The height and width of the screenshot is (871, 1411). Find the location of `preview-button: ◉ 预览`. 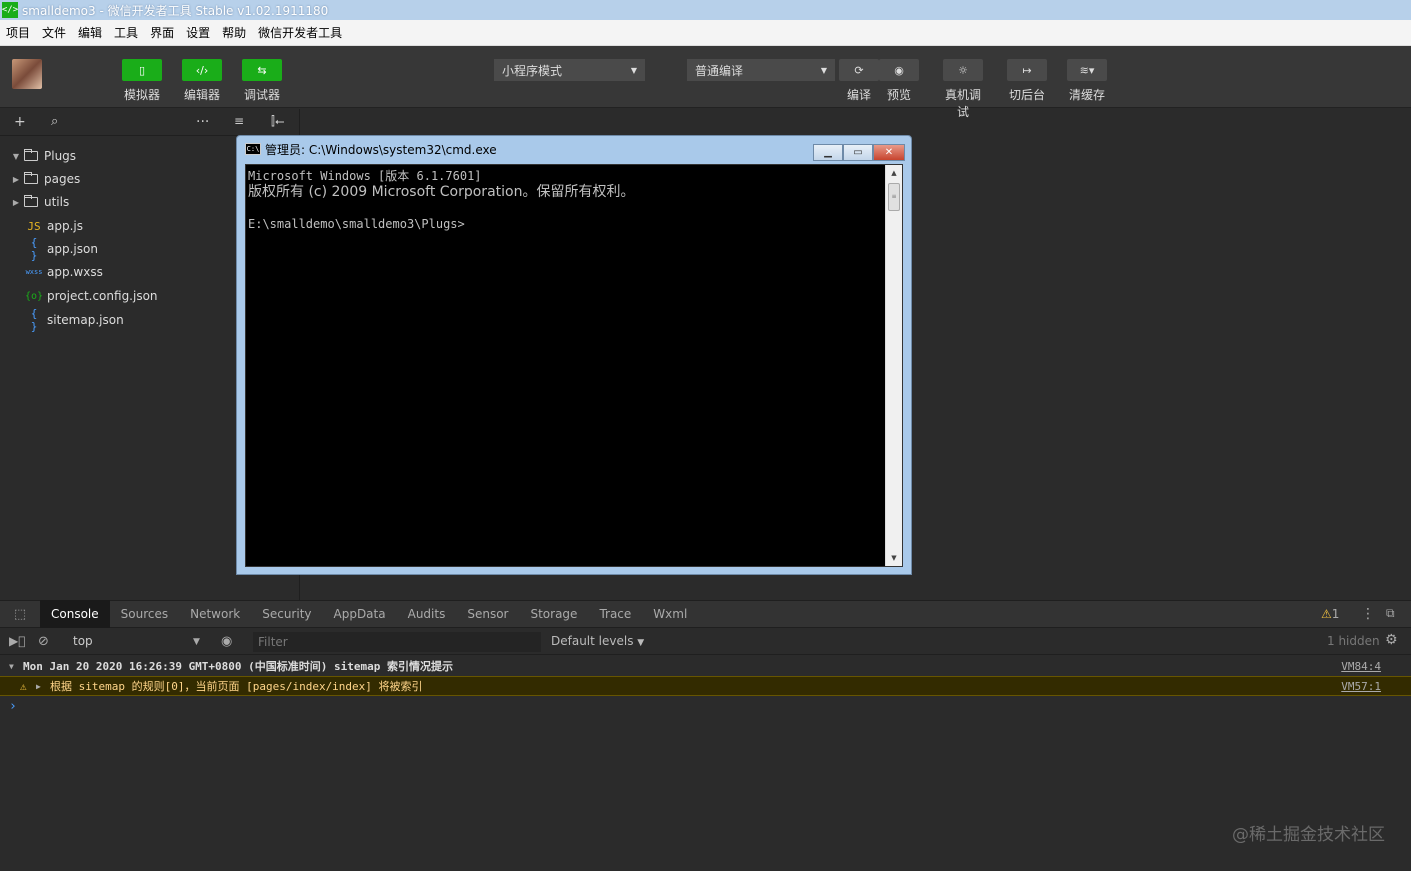

preview-button: ◉ 预览 is located at coordinates (899, 81).